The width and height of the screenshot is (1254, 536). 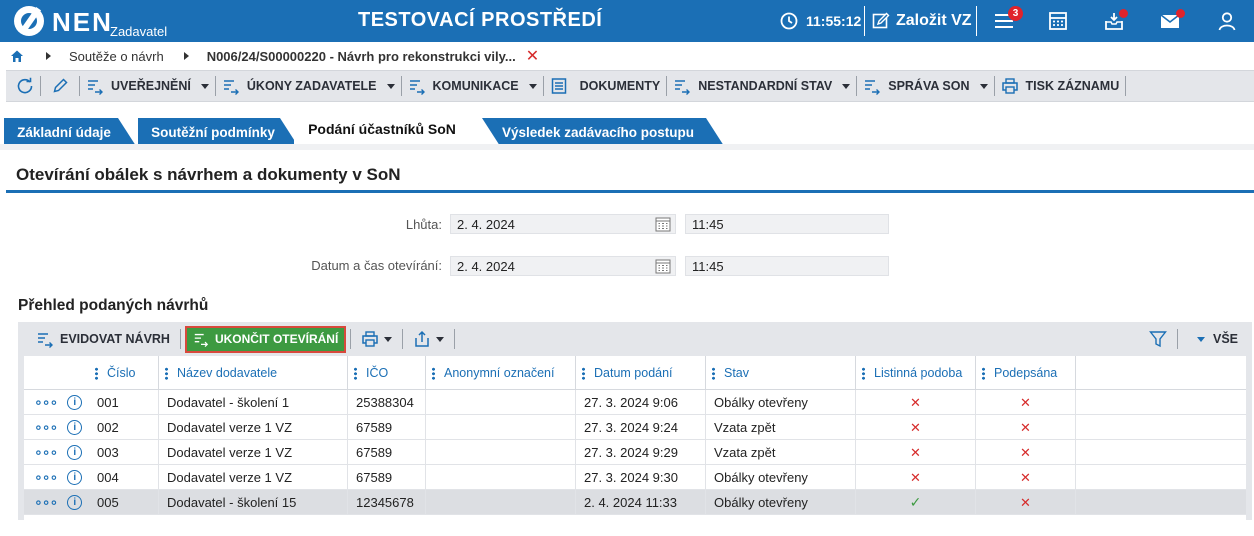 I want to click on column-header-anonymni: Anonymní označení, so click(x=501, y=373).